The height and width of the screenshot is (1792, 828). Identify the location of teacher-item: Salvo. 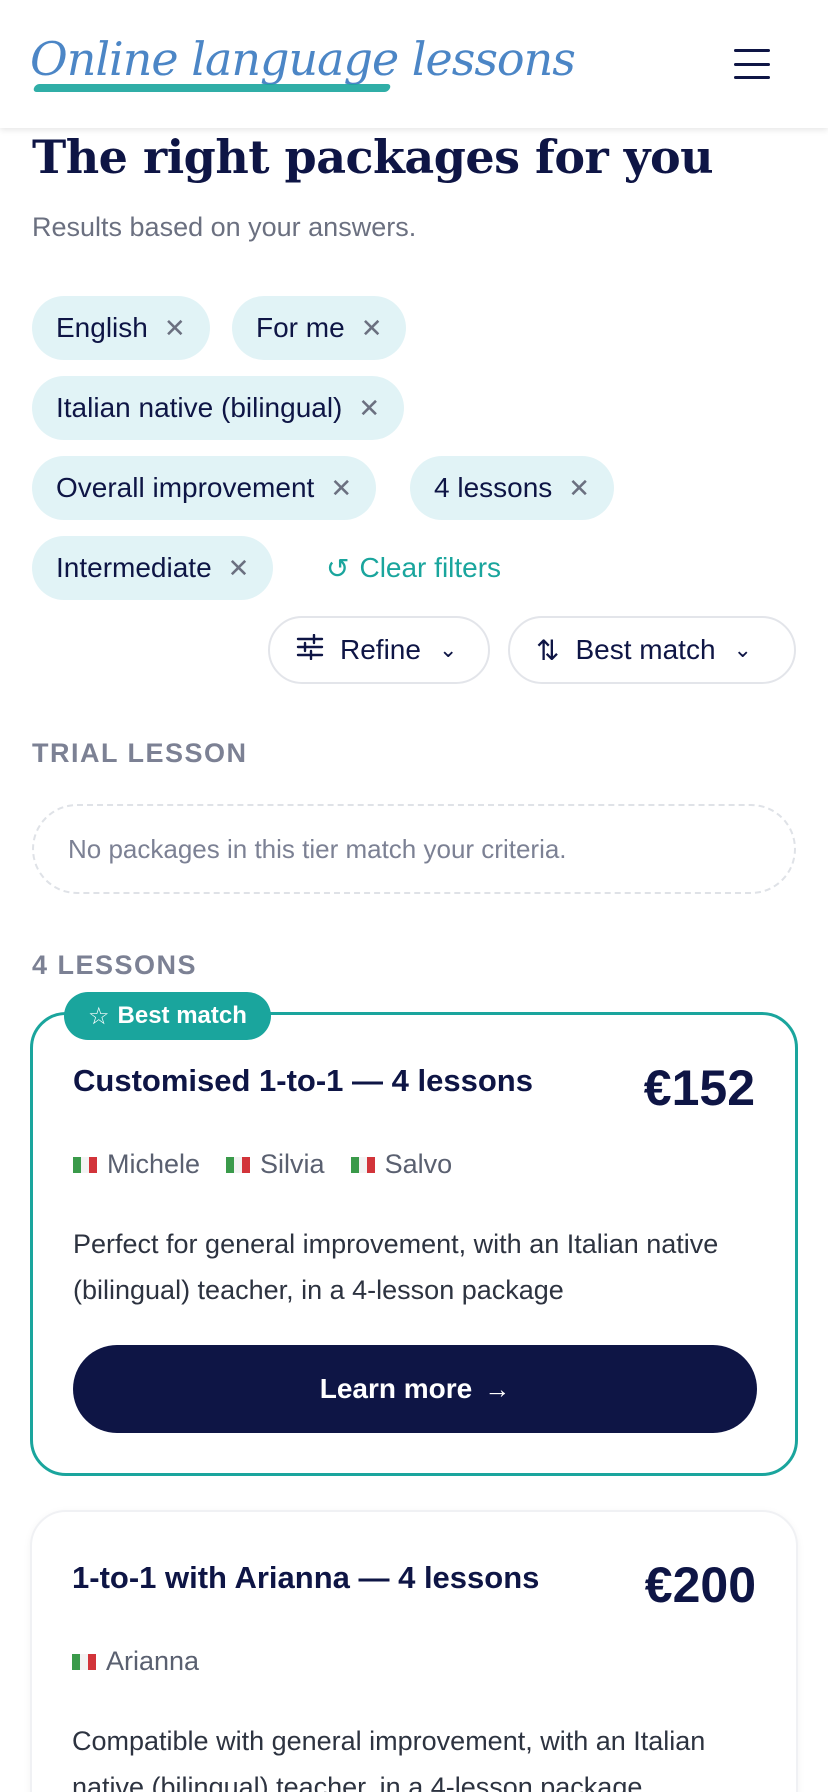
(401, 1164).